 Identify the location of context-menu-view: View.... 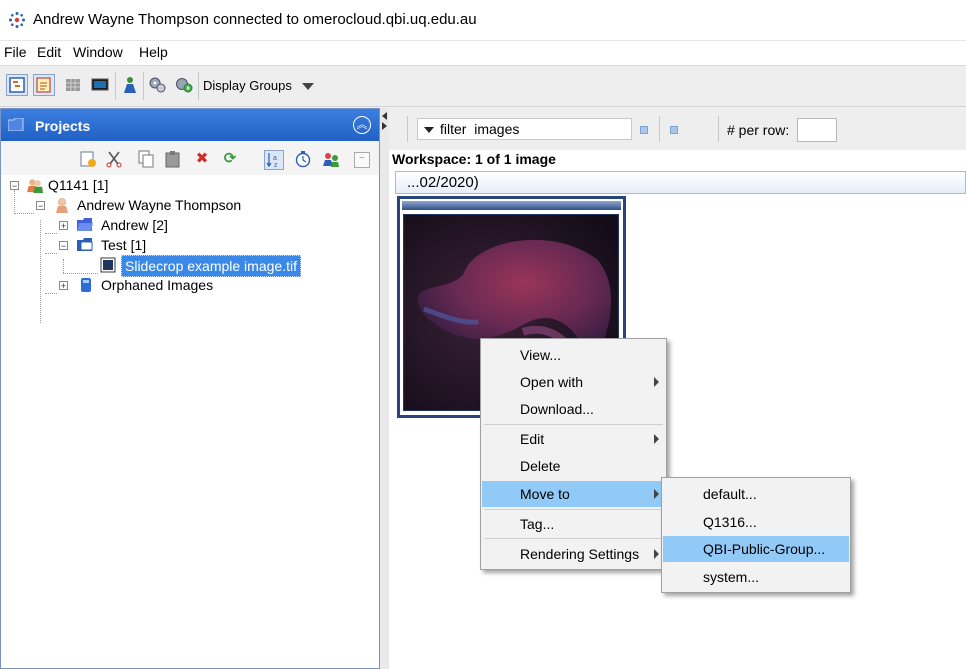
(573, 355).